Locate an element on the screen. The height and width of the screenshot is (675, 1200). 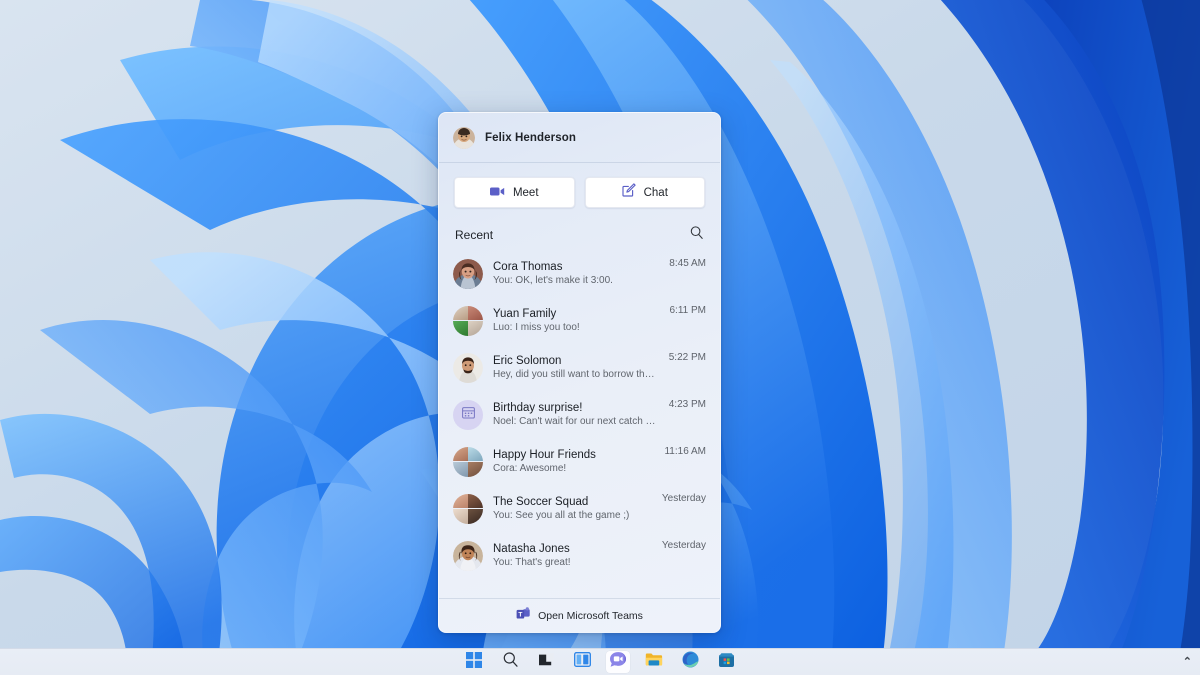
task-view-button is located at coordinates (546, 662).